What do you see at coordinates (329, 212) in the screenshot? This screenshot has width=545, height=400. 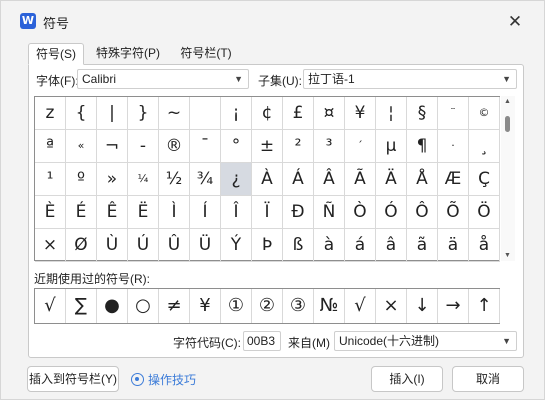 I see `symbol-cell: Ñ` at bounding box center [329, 212].